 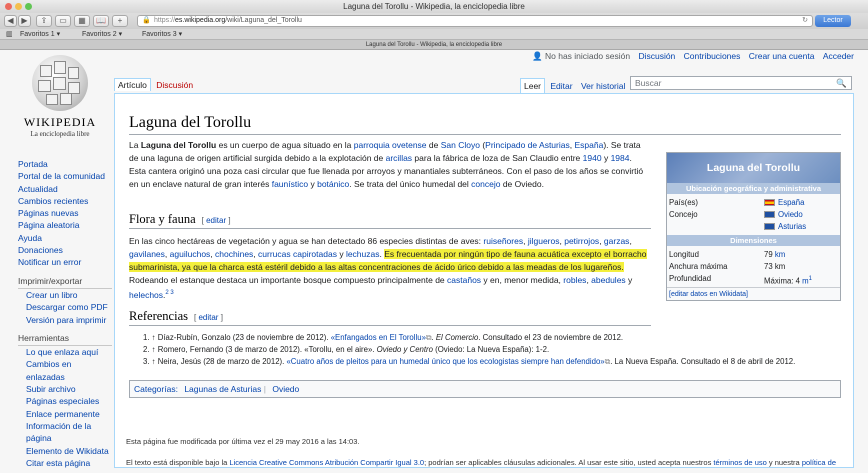 What do you see at coordinates (120, 21) in the screenshot?
I see `add-tab-button: +` at bounding box center [120, 21].